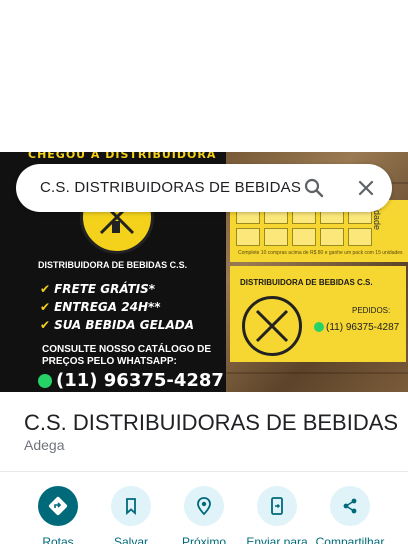 Image resolution: width=408 pixels, height=544 pixels. I want to click on directions-button: Rotas, so click(58, 515).